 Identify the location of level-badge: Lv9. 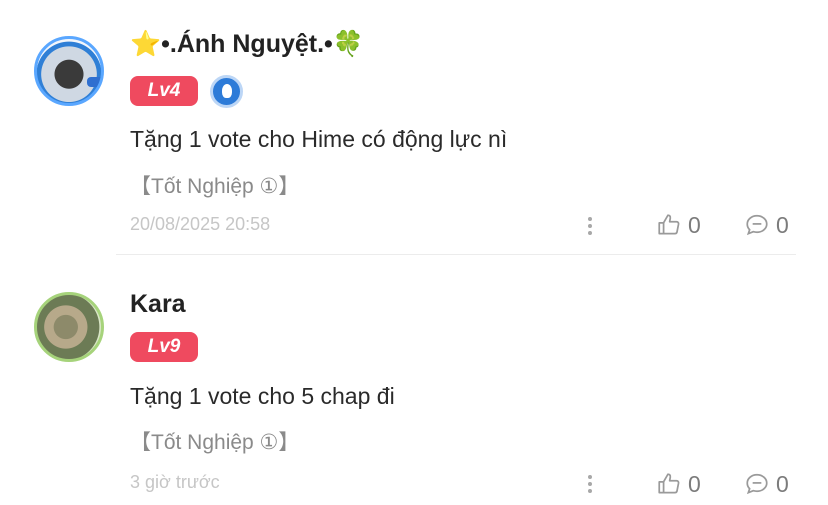
(164, 347).